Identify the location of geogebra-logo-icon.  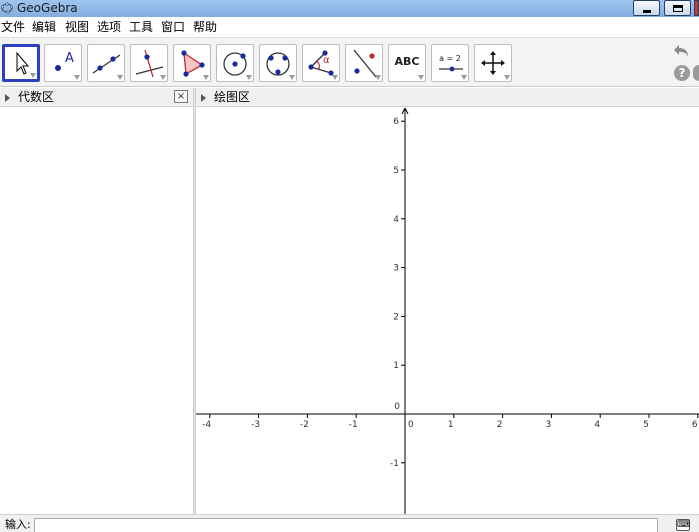
(7, 8).